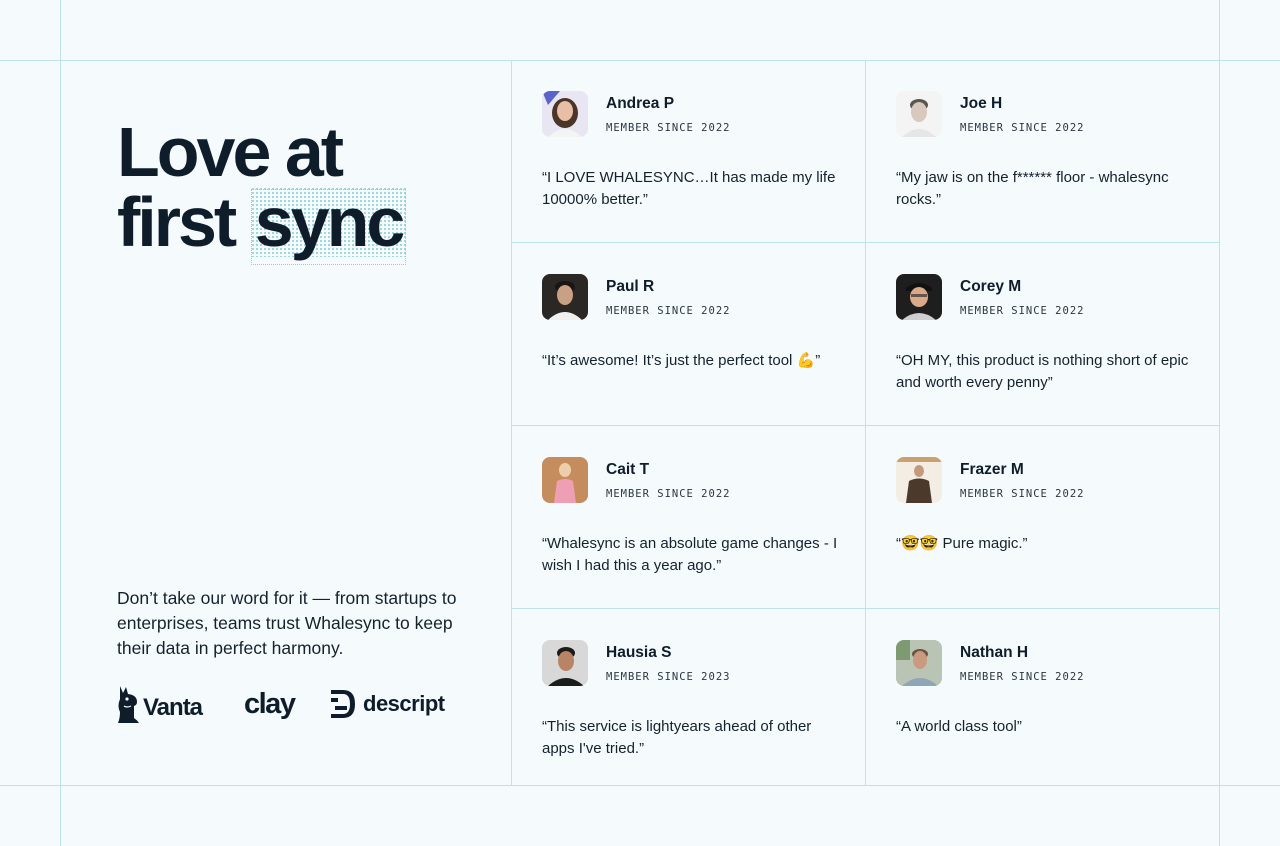 This screenshot has height=846, width=1280. What do you see at coordinates (628, 469) in the screenshot?
I see `member-name: Cait T` at bounding box center [628, 469].